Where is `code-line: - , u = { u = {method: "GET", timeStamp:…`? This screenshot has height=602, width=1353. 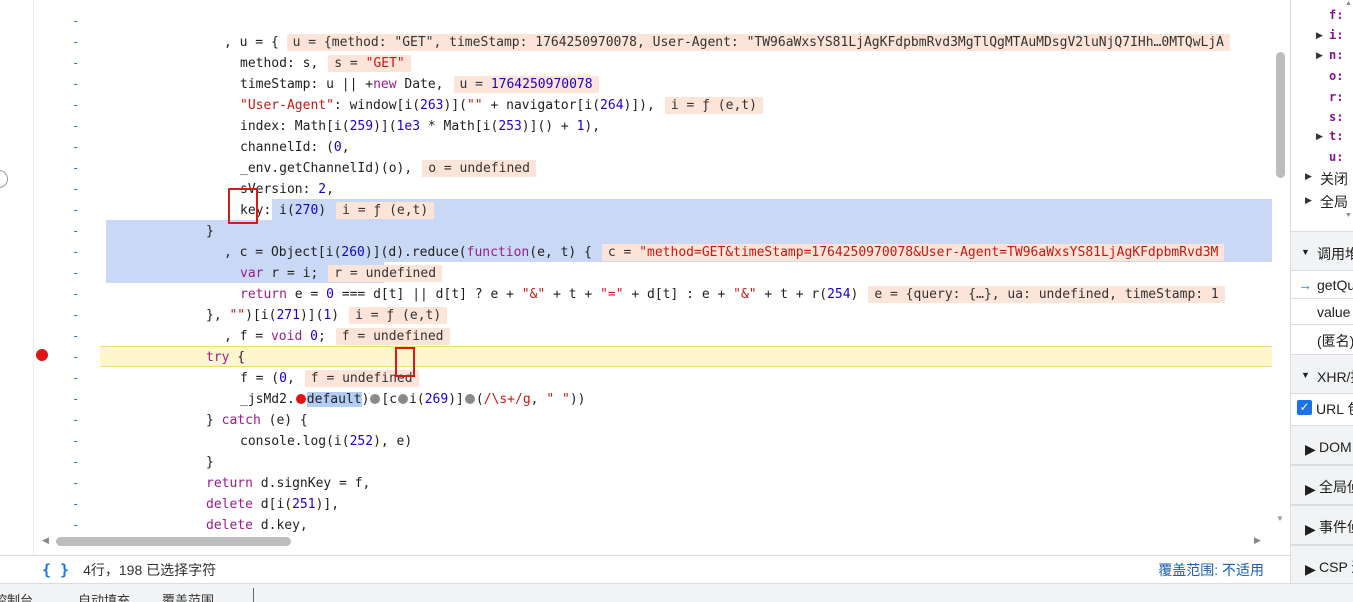 code-line: - , u = { u = {method: "GET", timeStamp:… is located at coordinates (653, 25).